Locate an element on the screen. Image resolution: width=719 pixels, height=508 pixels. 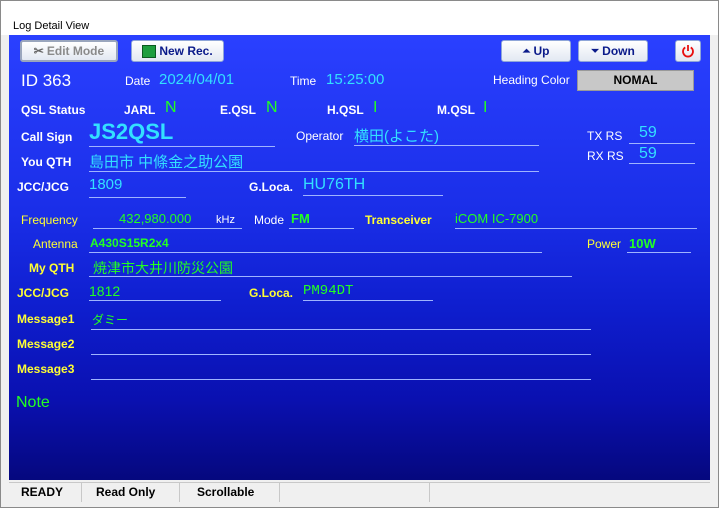
rx-rs-label: RX RS is located at coordinates (605, 156).